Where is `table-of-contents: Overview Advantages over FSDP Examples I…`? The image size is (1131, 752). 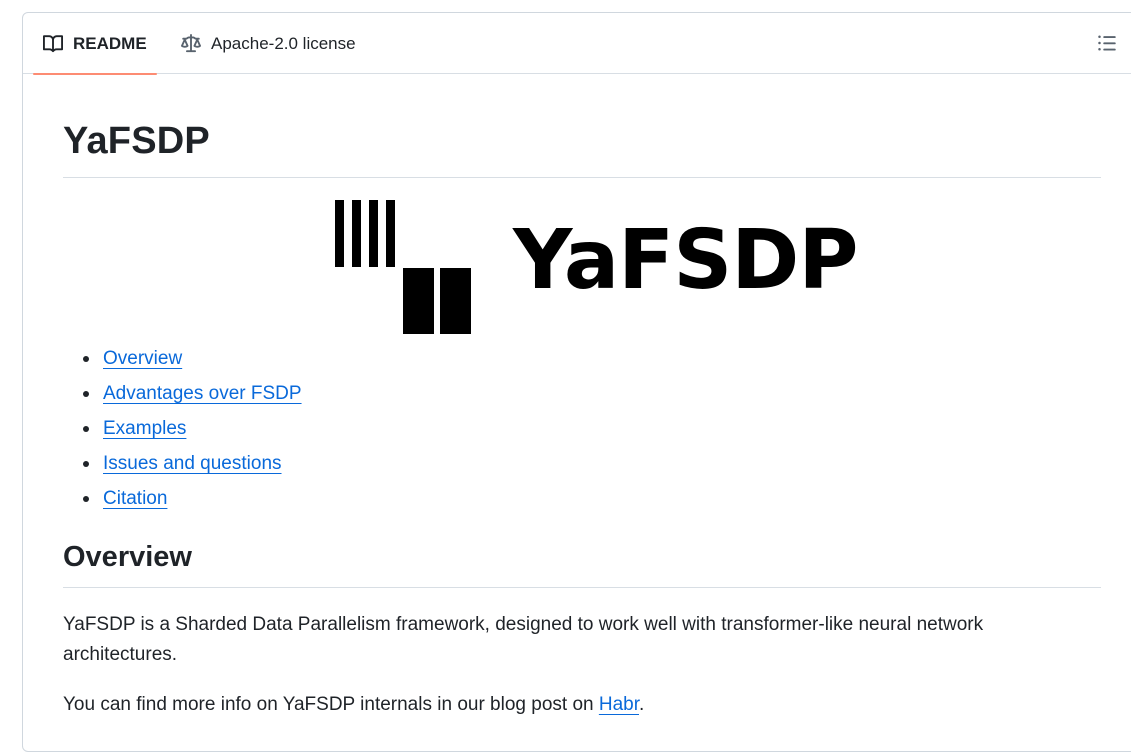 table-of-contents: Overview Advantages over FSDP Examples I… is located at coordinates (182, 432).